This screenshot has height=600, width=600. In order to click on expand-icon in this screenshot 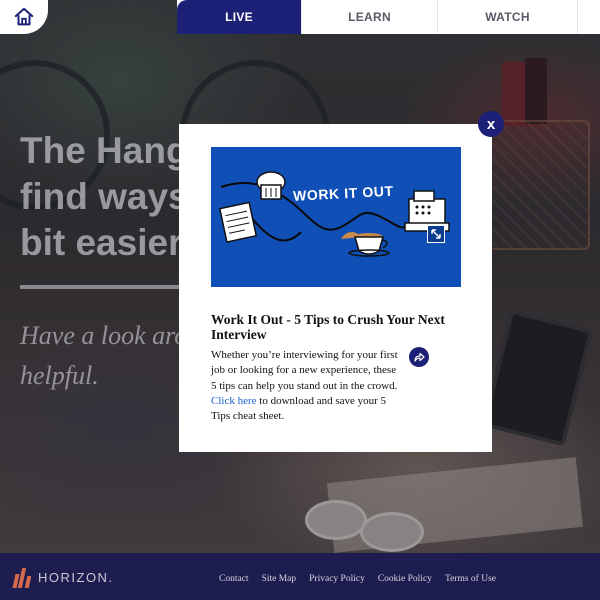, I will do `click(436, 234)`.